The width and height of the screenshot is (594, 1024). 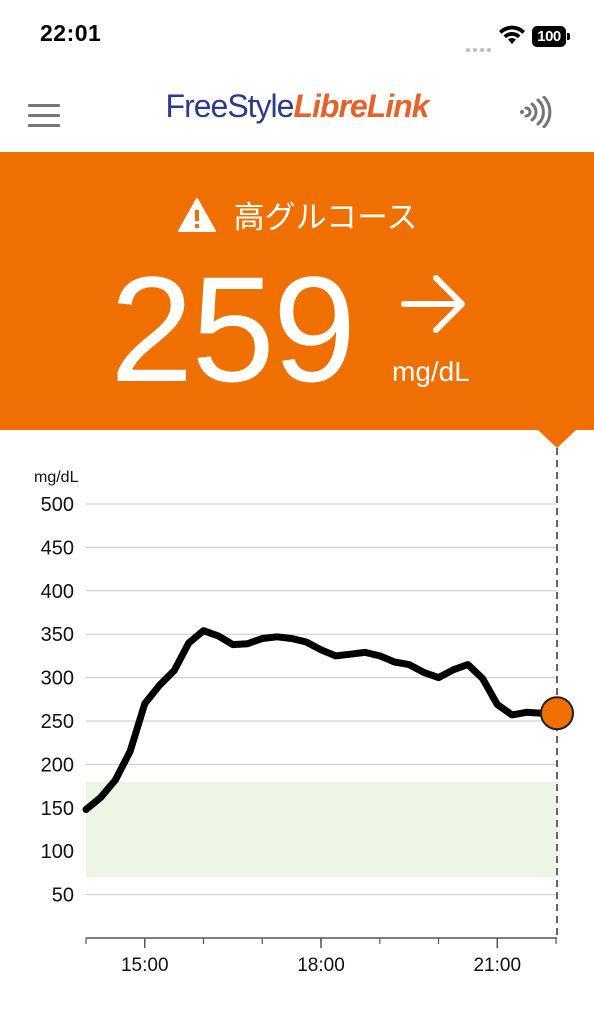 I want to click on target-range-band, so click(x=321, y=829).